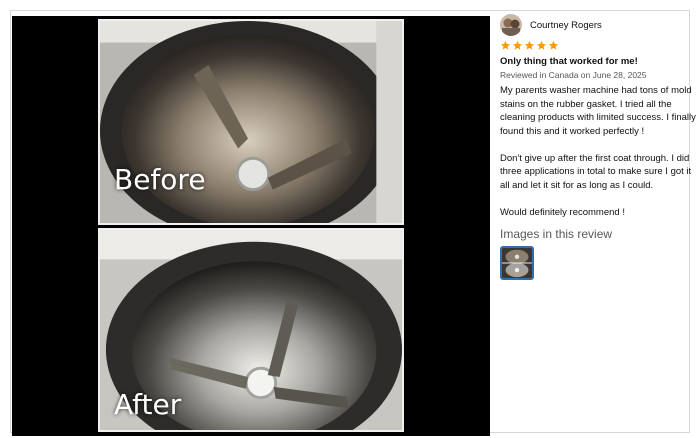 Image resolution: width=700 pixels, height=438 pixels. Describe the element at coordinates (148, 404) in the screenshot. I see `after-label: After` at that location.